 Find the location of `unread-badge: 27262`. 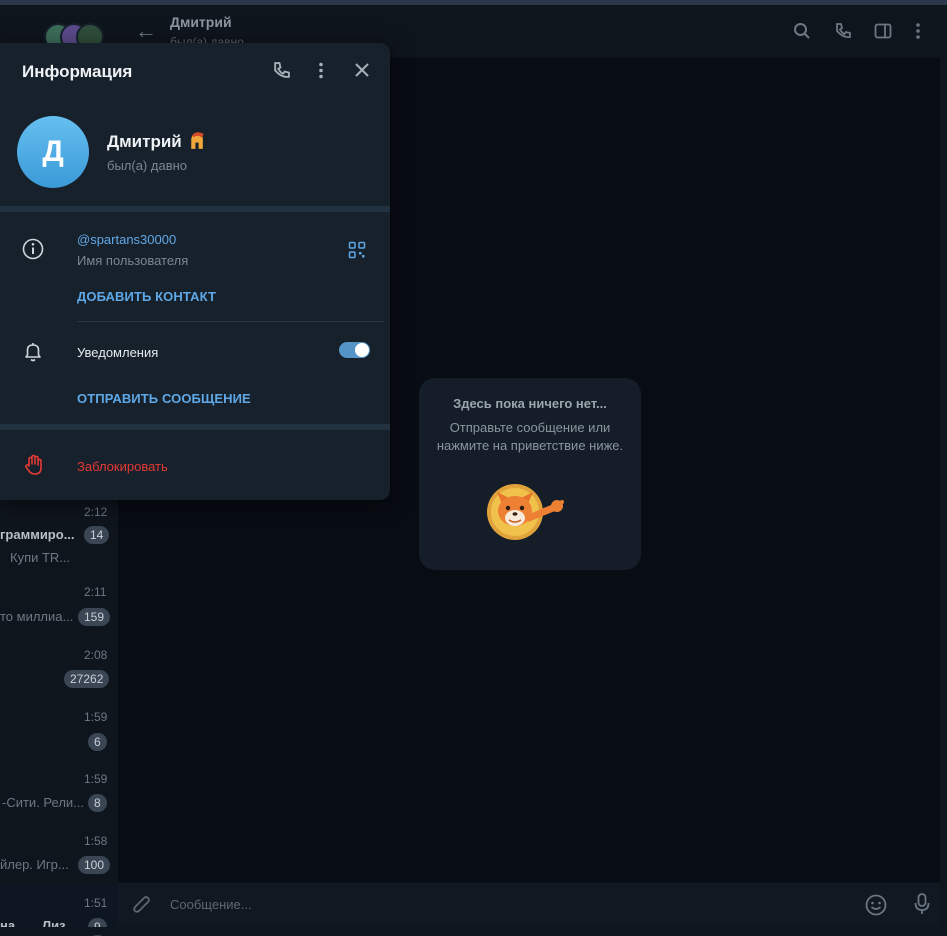

unread-badge: 27262 is located at coordinates (87, 679).